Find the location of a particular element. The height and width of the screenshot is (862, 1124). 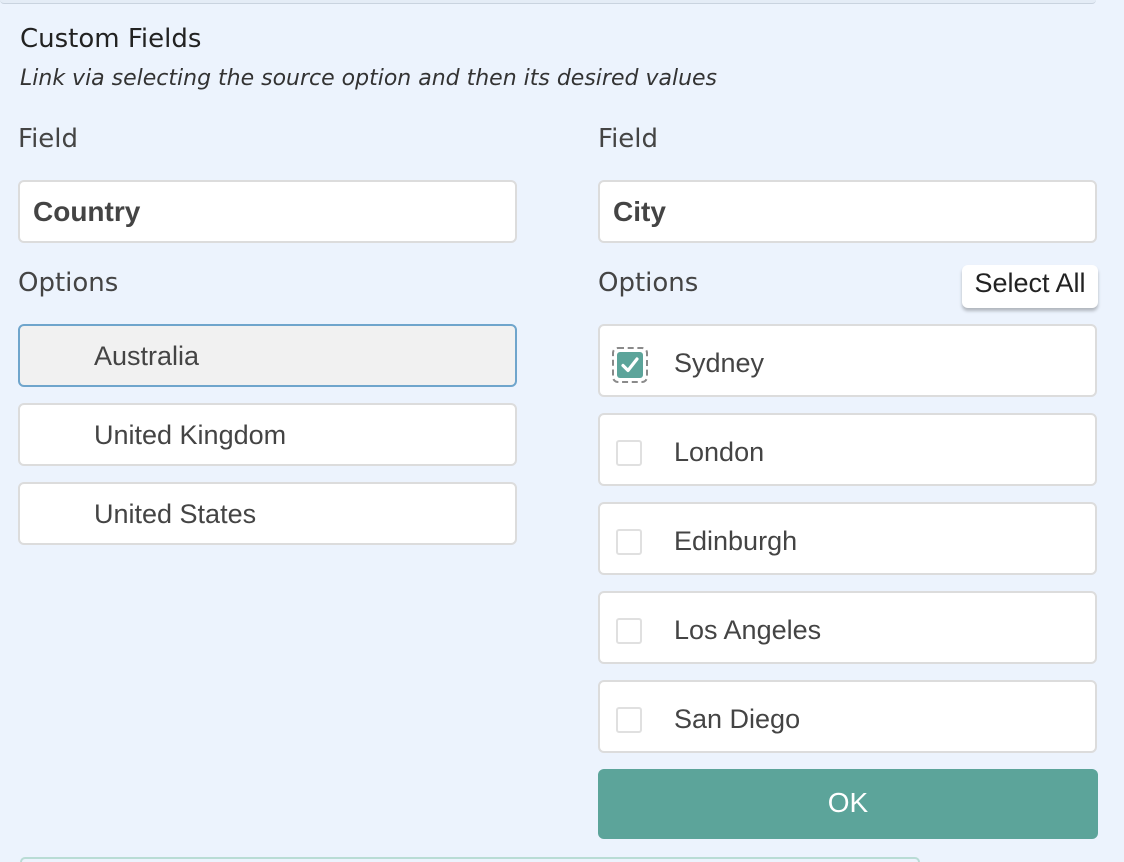

source-field-input: Country is located at coordinates (267, 211).